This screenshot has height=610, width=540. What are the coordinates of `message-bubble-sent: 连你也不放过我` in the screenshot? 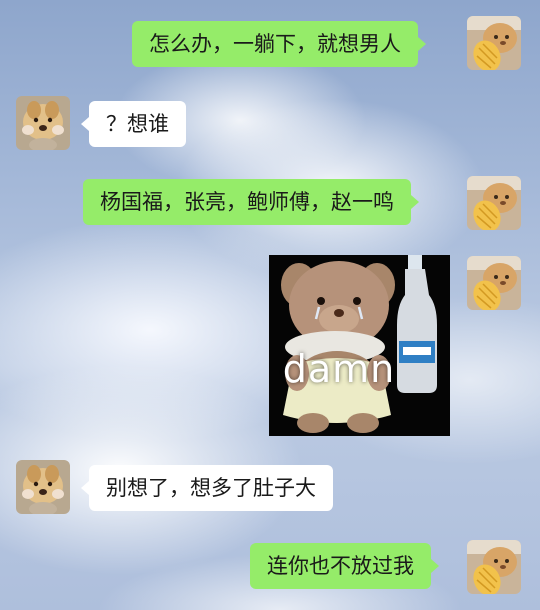 It's located at (344, 566).